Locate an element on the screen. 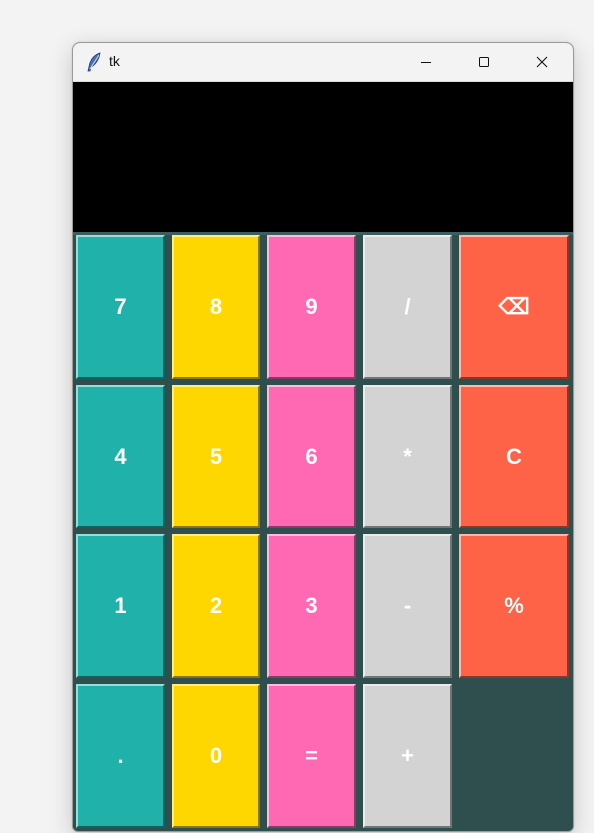  key-7: 7 is located at coordinates (120, 307).